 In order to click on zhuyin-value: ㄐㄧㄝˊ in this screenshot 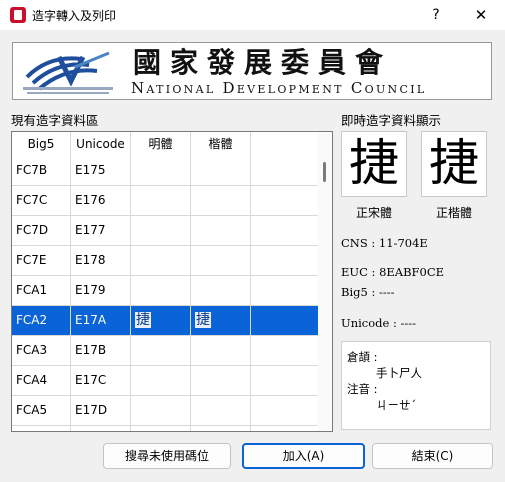, I will do `click(396, 405)`.